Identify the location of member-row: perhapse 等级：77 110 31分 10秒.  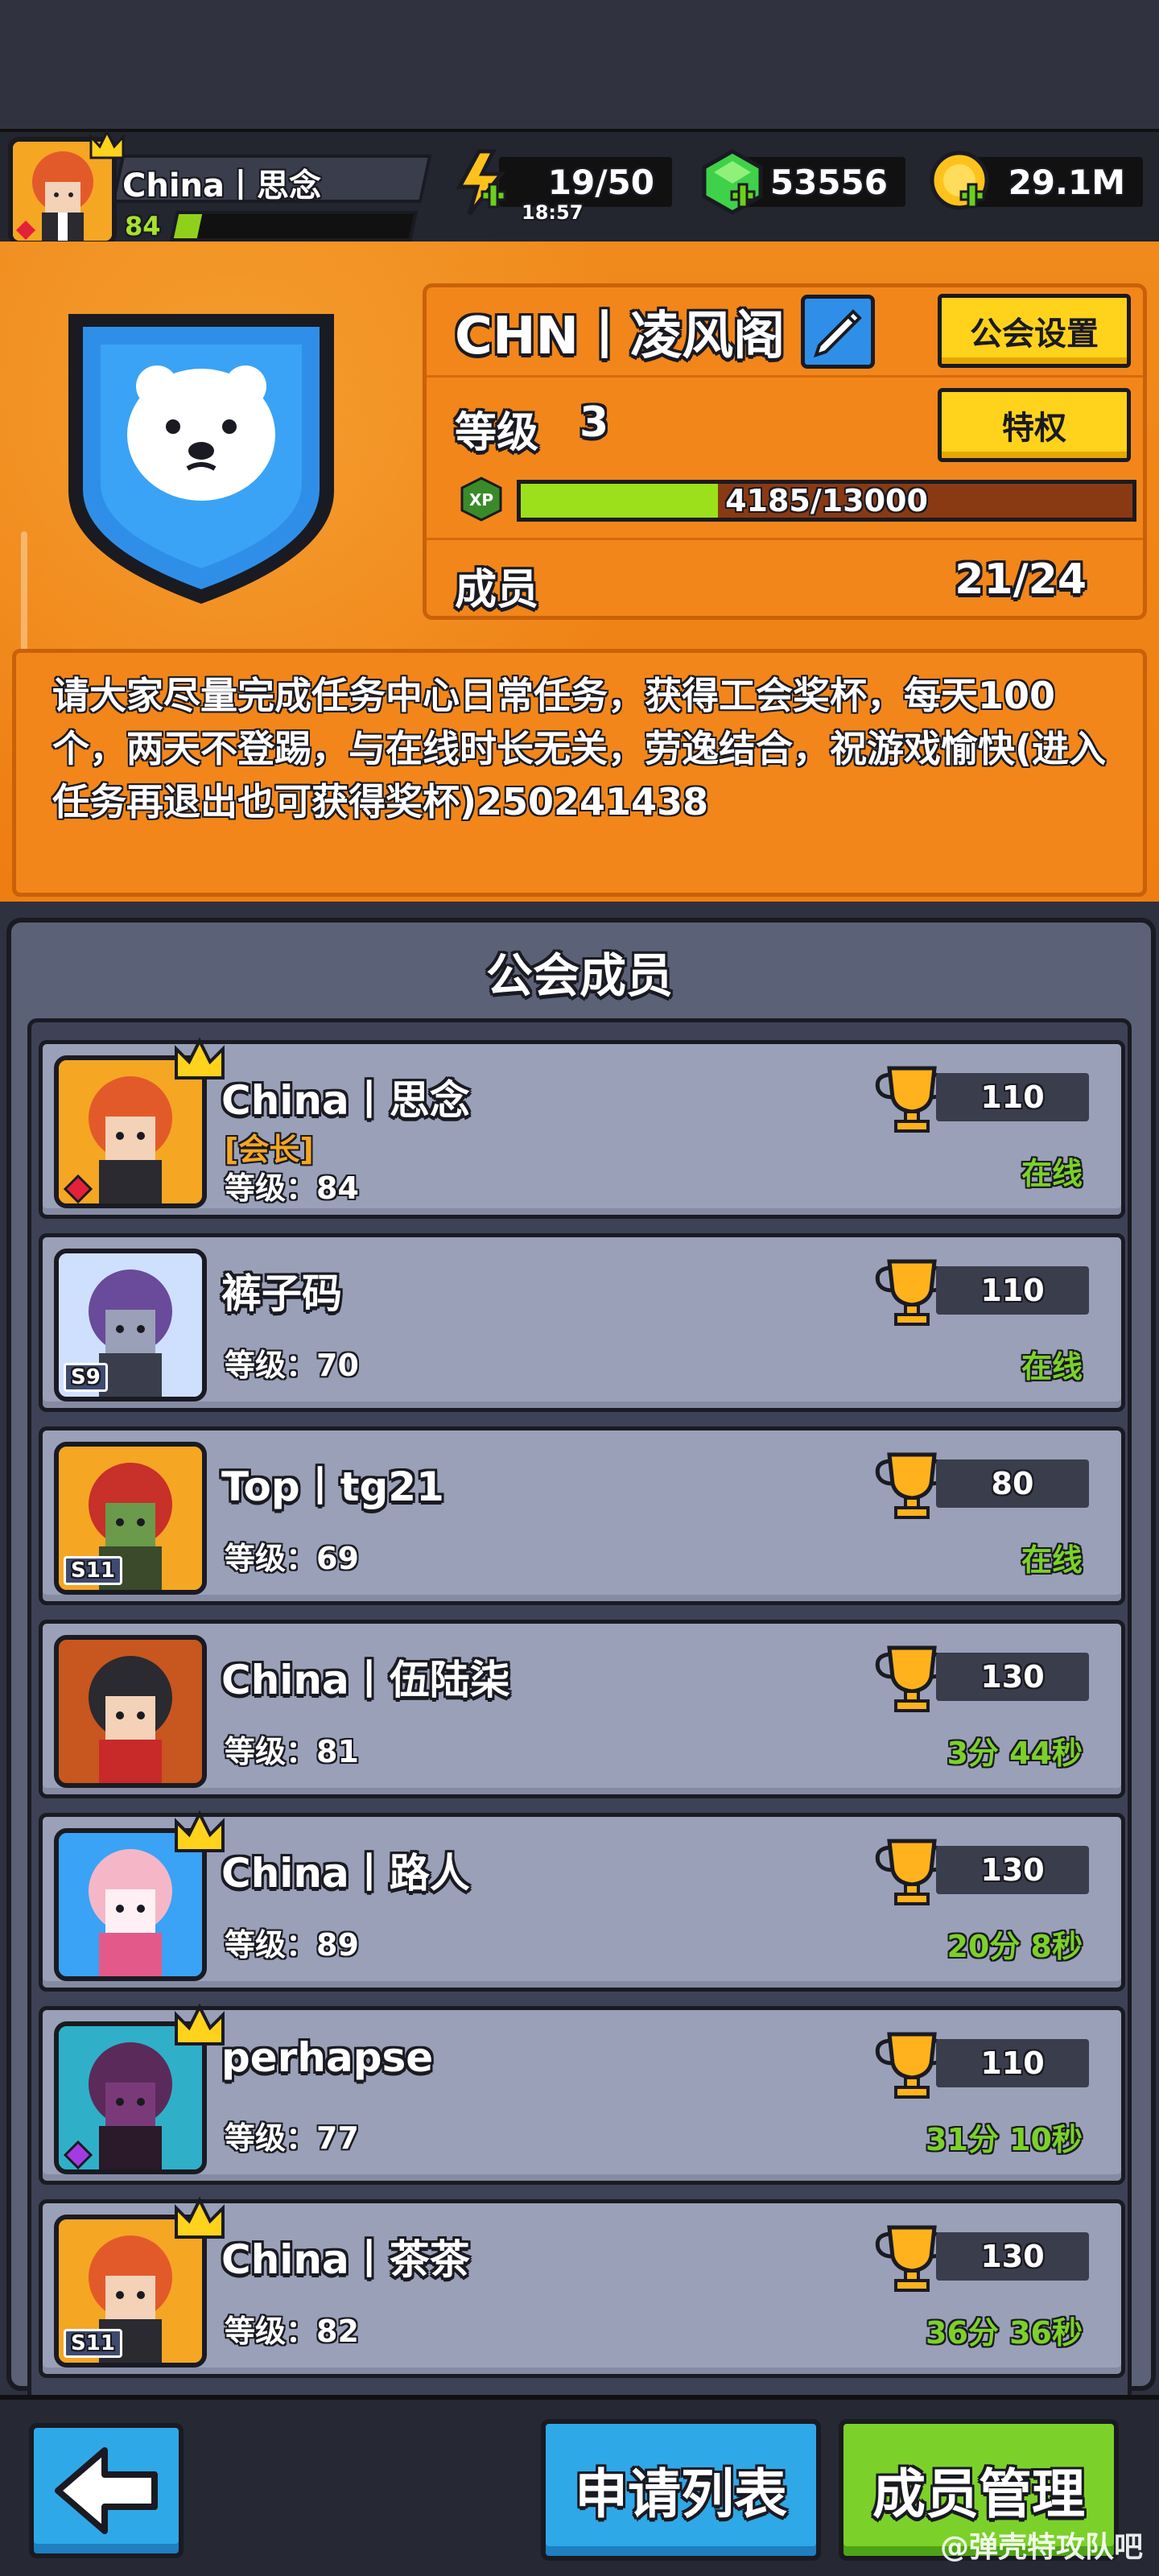
(582, 2094).